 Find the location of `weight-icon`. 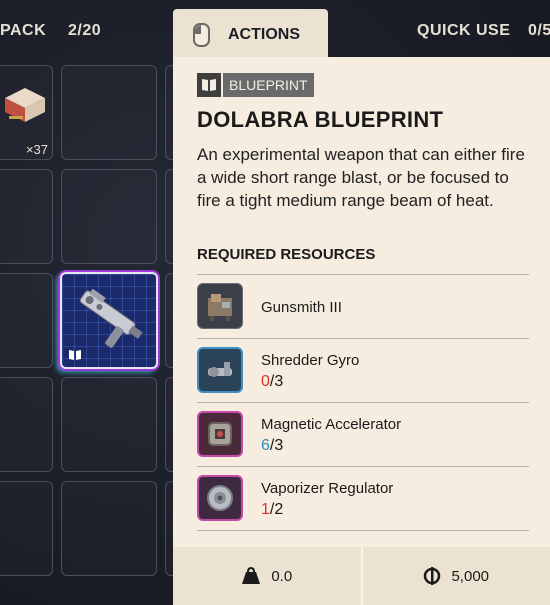

weight-icon is located at coordinates (251, 575).